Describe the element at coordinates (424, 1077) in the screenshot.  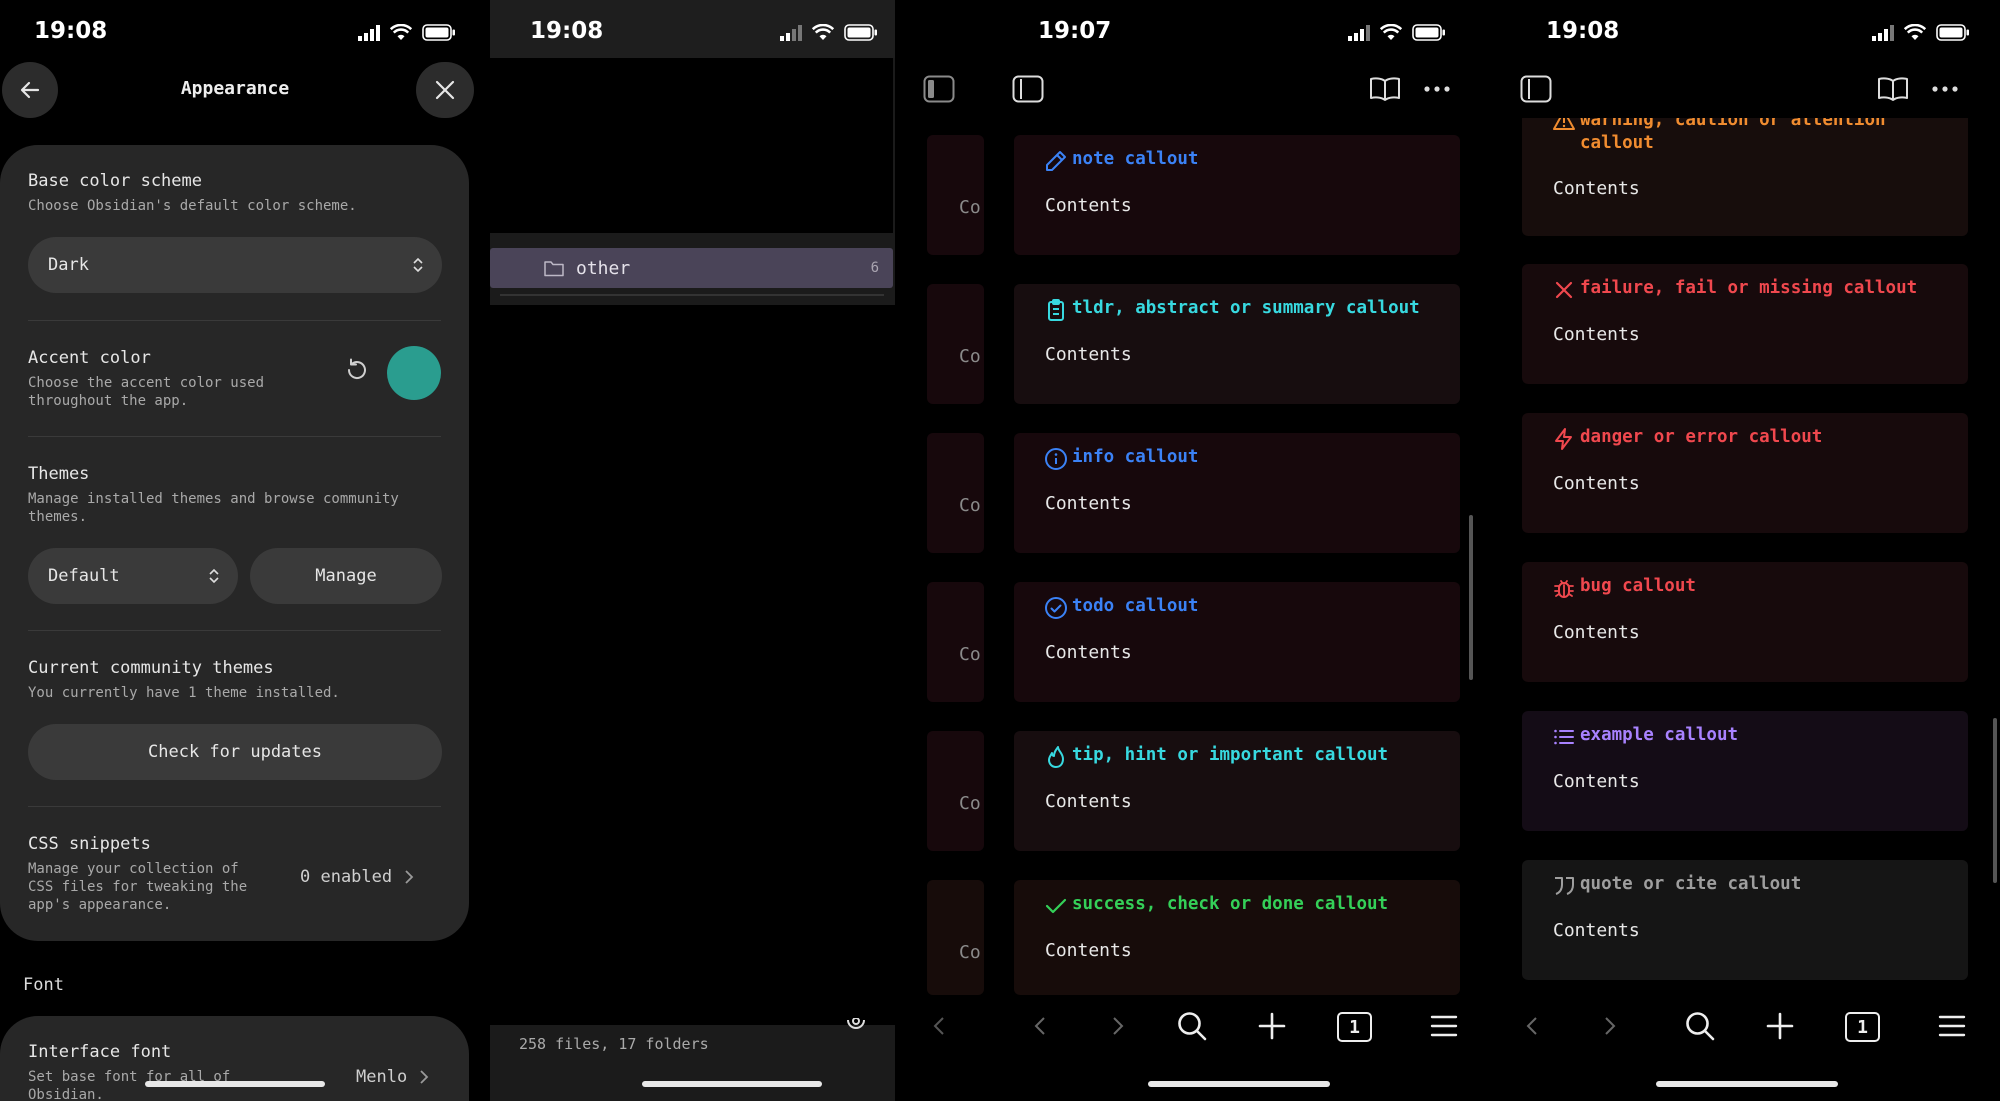
I see `chevron-right-icon` at that location.